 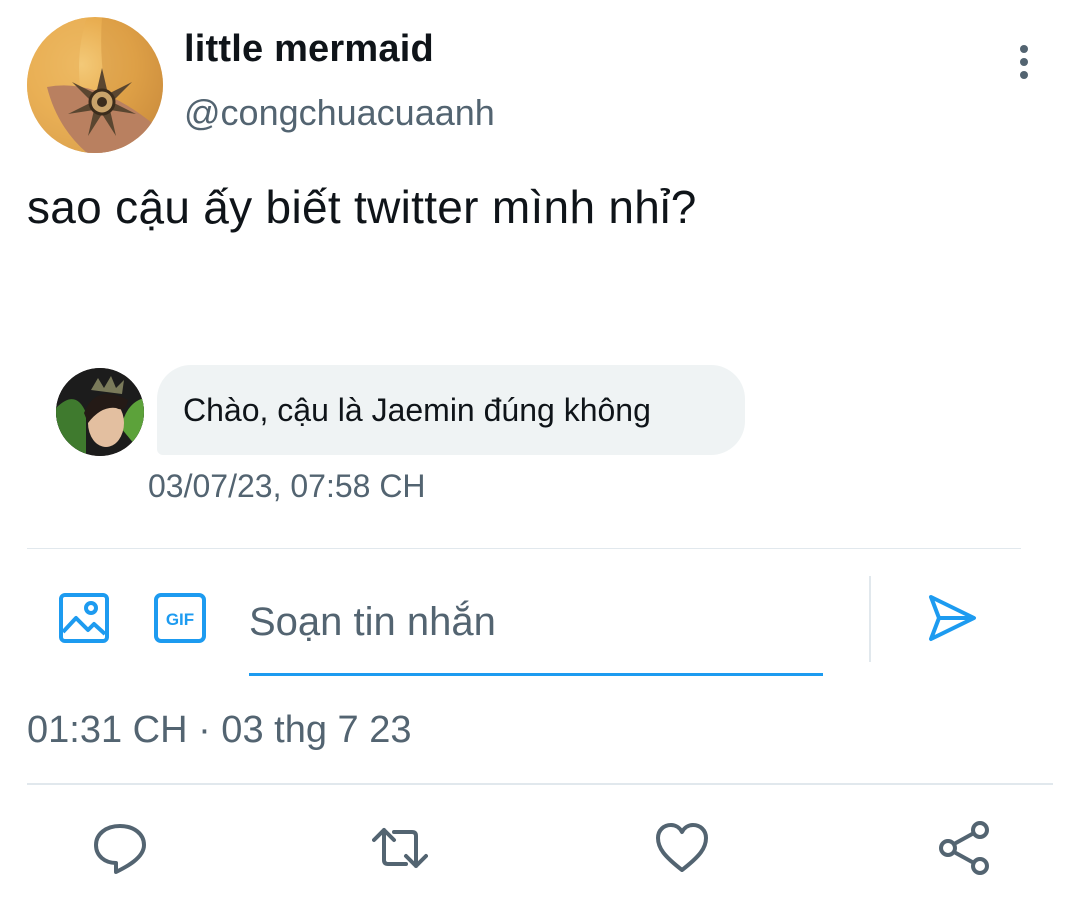 What do you see at coordinates (362, 207) in the screenshot?
I see `tweet-text: sao cậu ấy biết twitter mình nhỉ?` at bounding box center [362, 207].